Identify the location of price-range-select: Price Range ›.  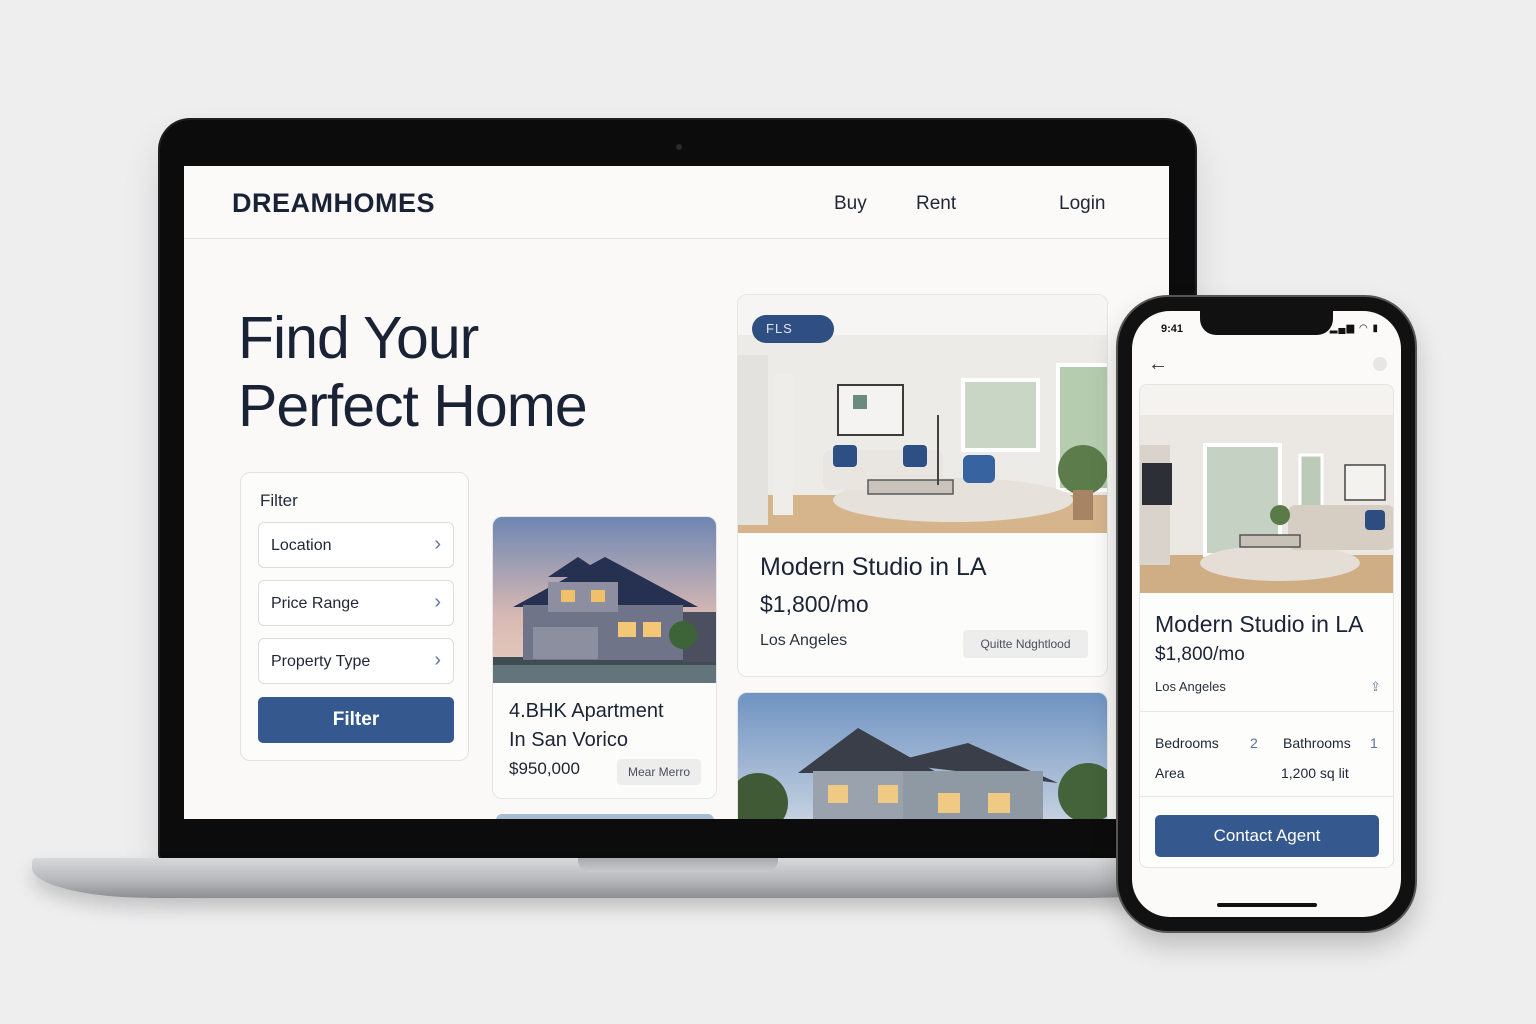
(356, 603).